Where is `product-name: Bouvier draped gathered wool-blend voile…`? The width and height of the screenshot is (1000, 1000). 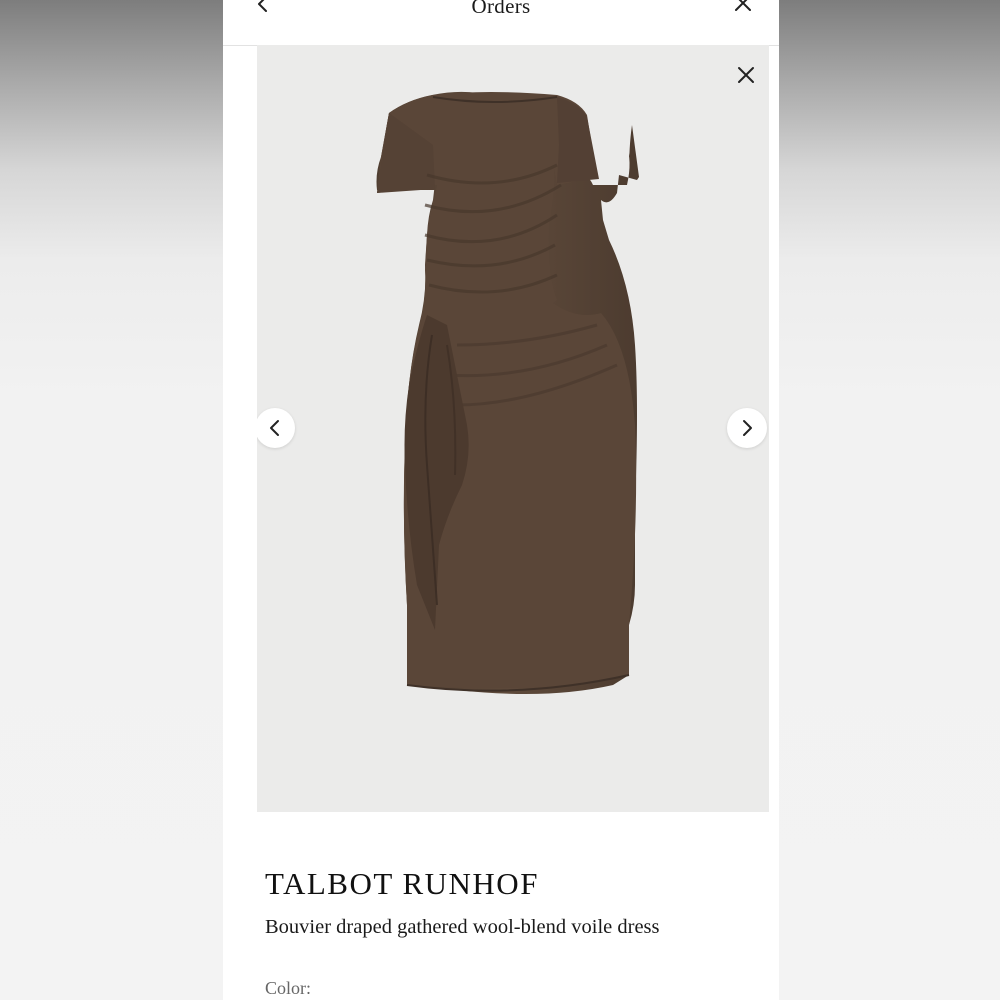
product-name: Bouvier draped gathered wool-blend voile… is located at coordinates (462, 927).